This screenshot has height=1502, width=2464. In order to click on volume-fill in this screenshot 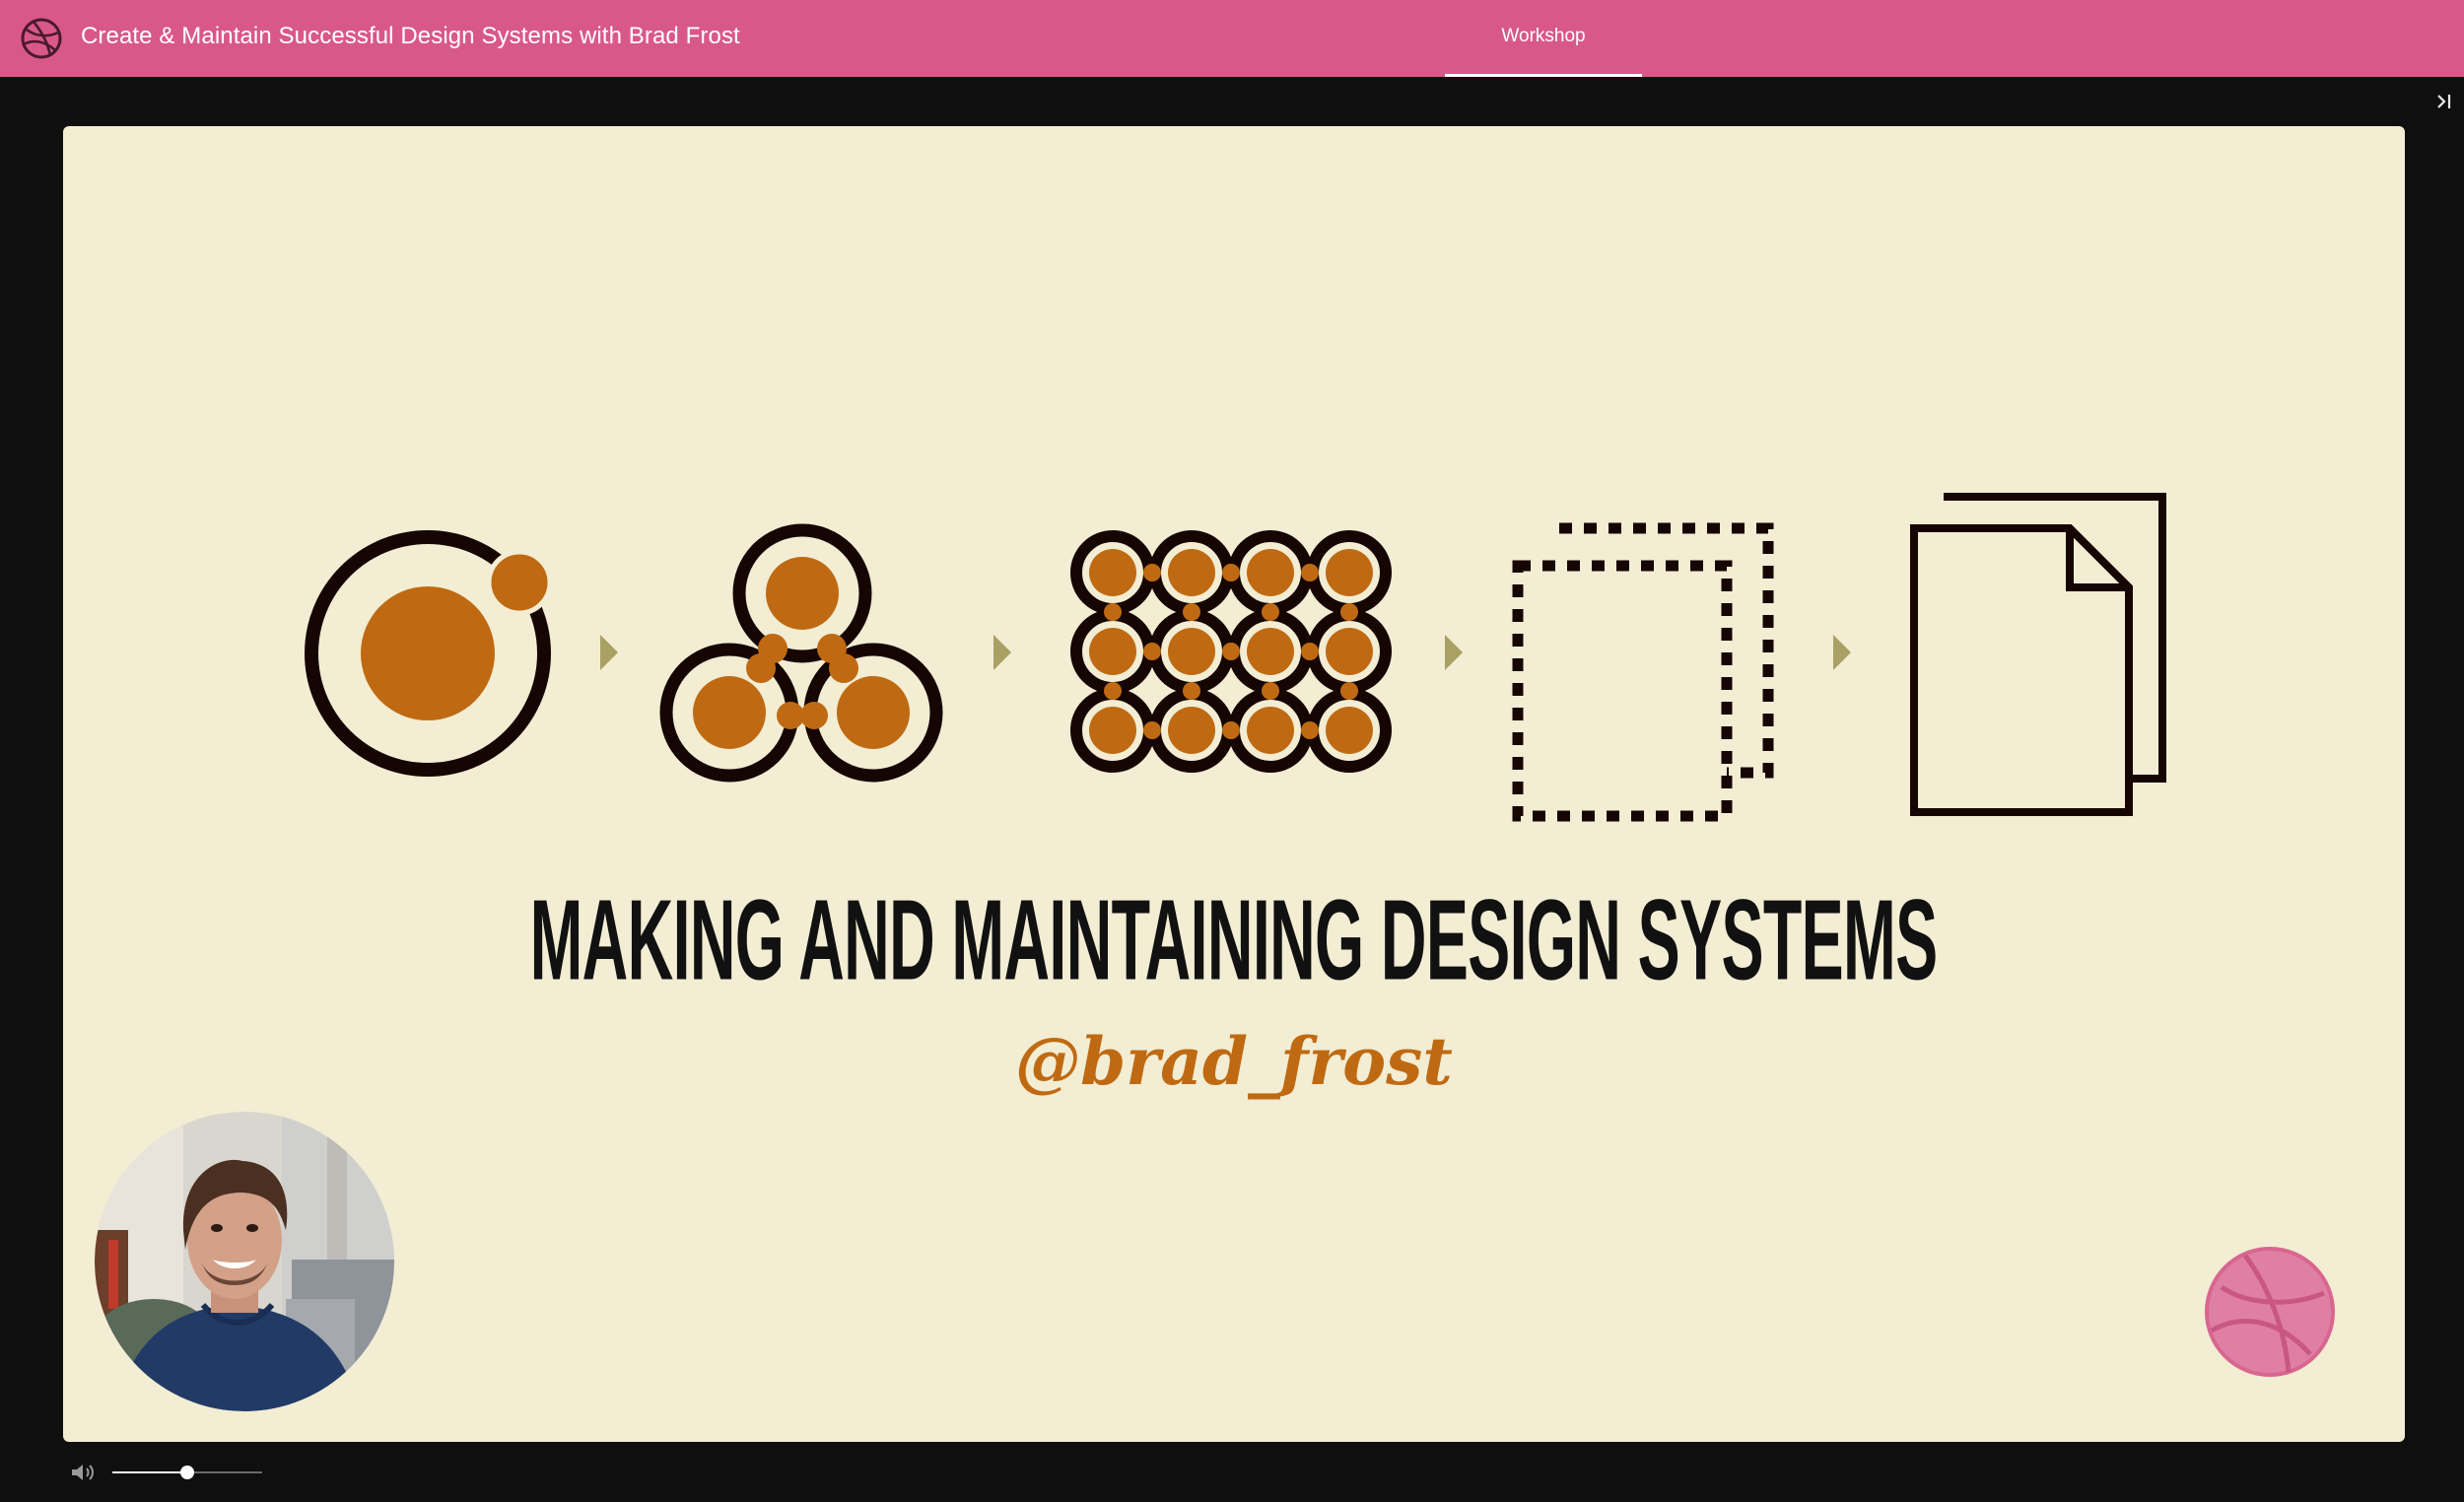, I will do `click(149, 1472)`.